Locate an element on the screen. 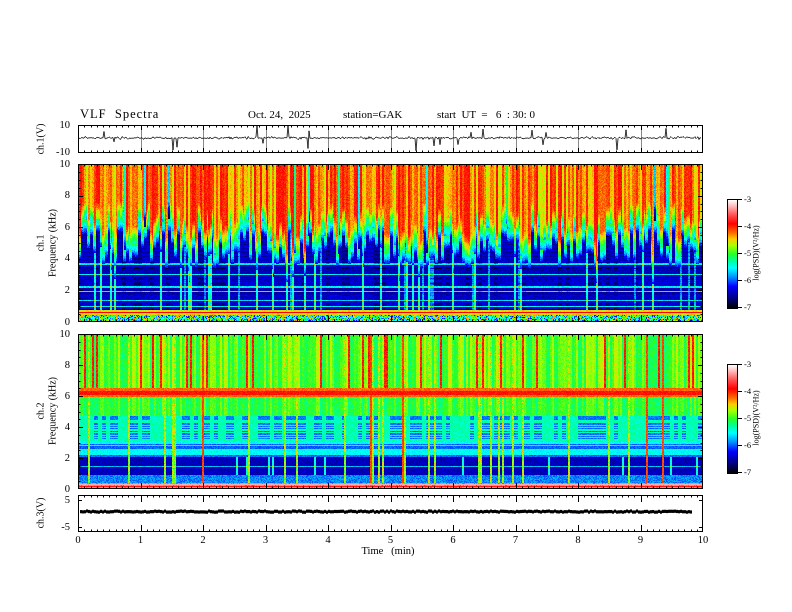 This screenshot has width=792, height=612. ch1-spec-ytick: 10 is located at coordinates (65, 164).